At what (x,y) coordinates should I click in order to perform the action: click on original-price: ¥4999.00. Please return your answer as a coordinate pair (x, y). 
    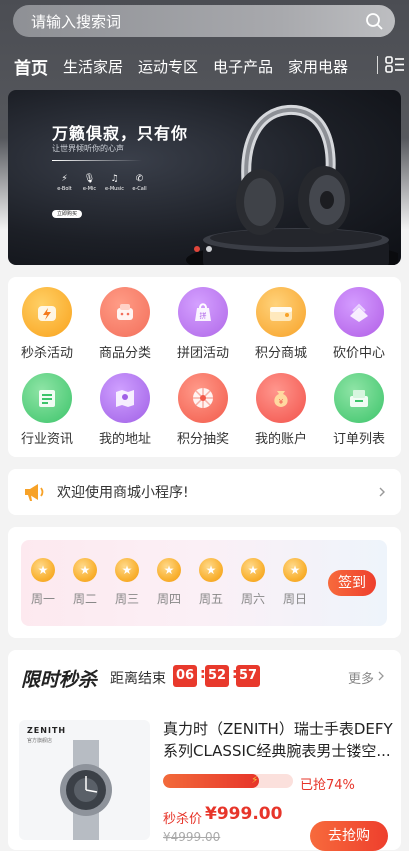
    Looking at the image, I should click on (192, 837).